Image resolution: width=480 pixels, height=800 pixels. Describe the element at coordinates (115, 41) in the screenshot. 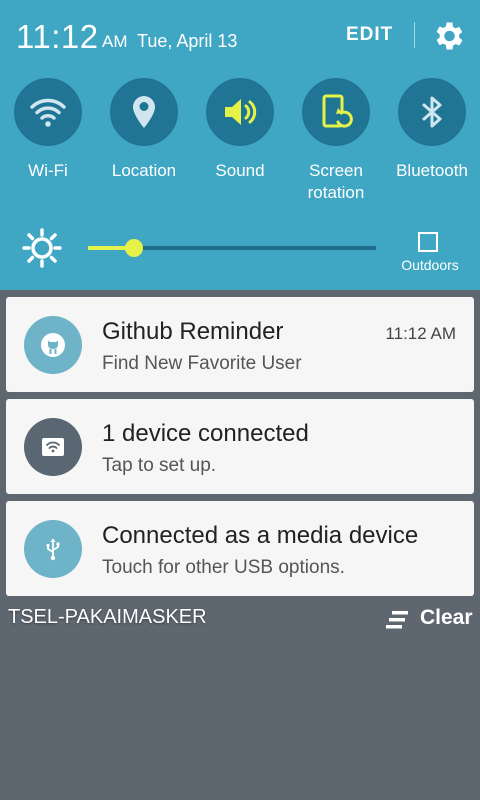

I see `clock-ampm: AM` at that location.